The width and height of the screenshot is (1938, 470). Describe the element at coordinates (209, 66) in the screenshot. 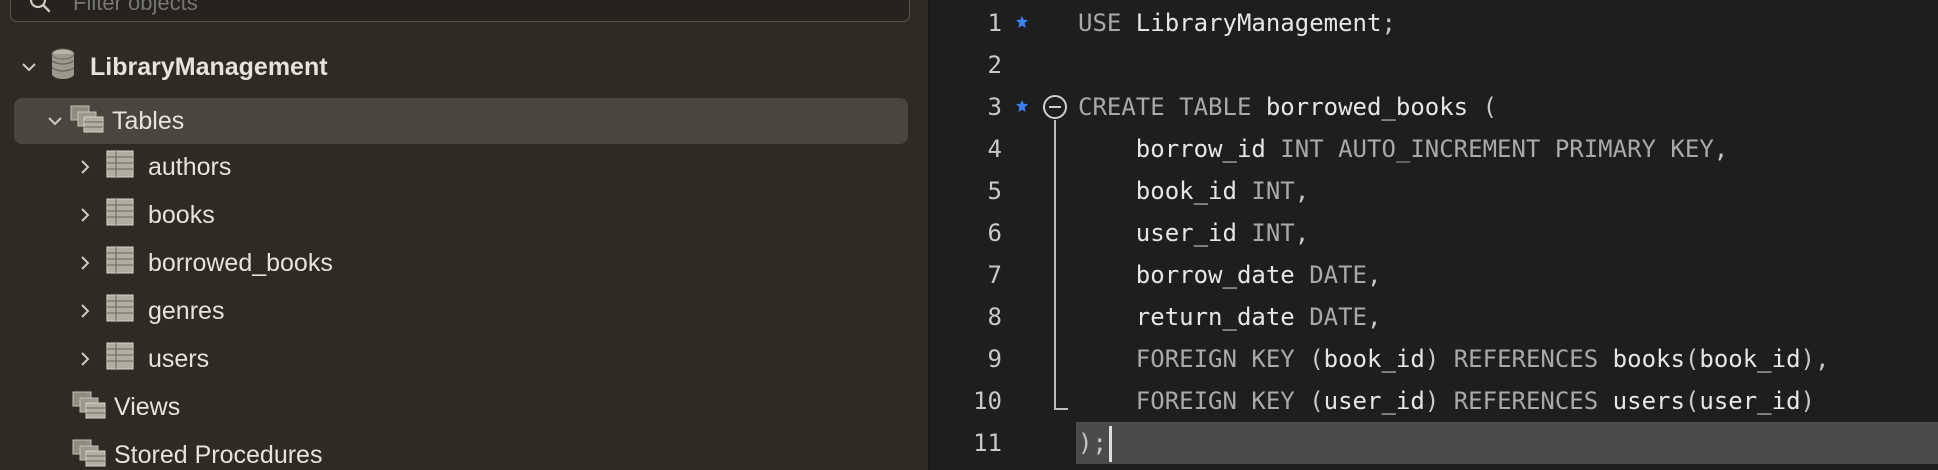

I see `database-name: LibraryManagement` at that location.